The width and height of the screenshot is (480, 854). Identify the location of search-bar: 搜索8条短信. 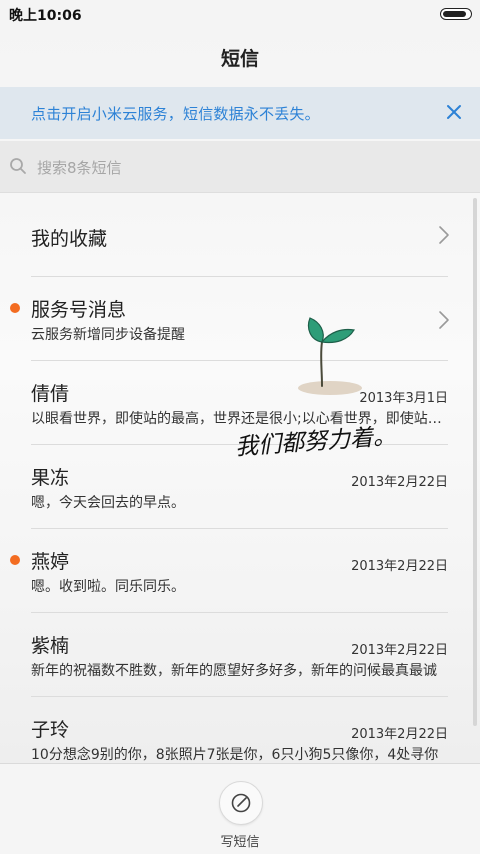
(240, 167).